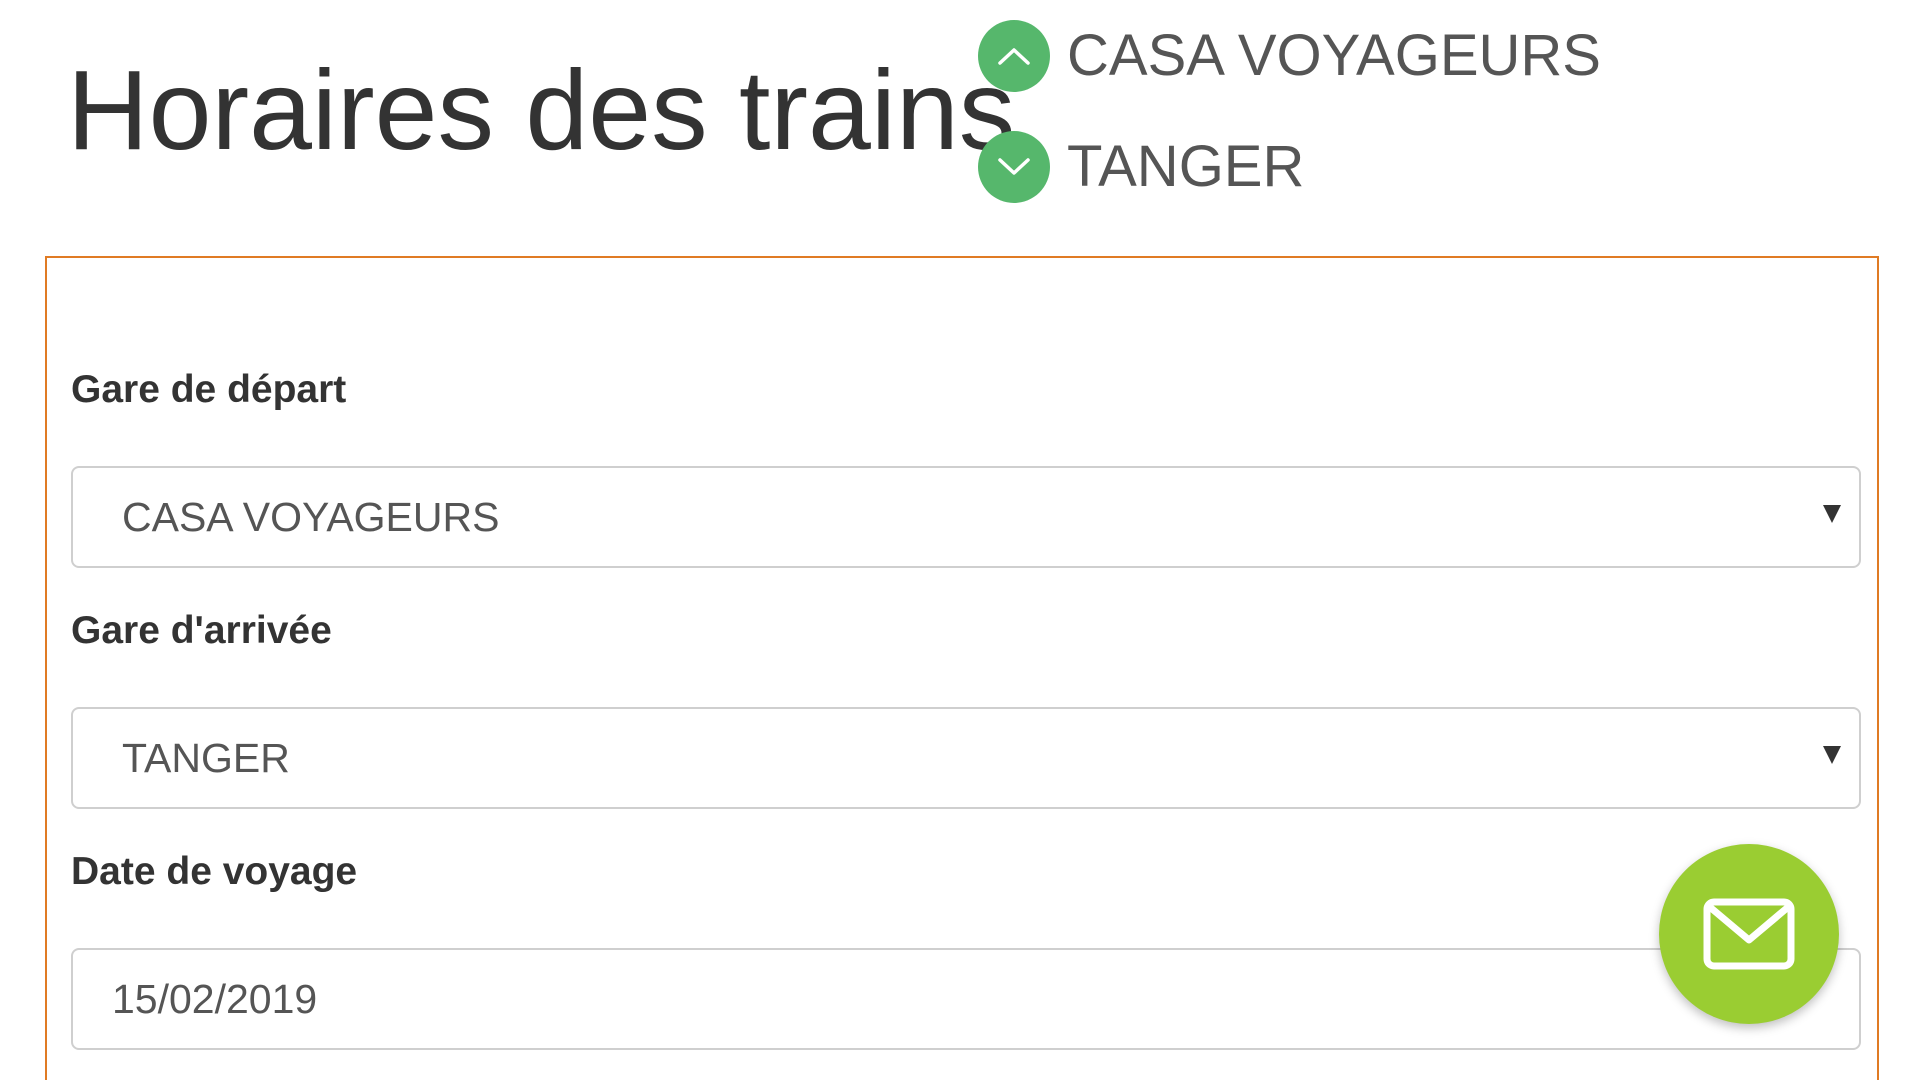 Image resolution: width=1920 pixels, height=1080 pixels. Describe the element at coordinates (966, 517) in the screenshot. I see `departure-select: CASA VOYAGEURS` at that location.